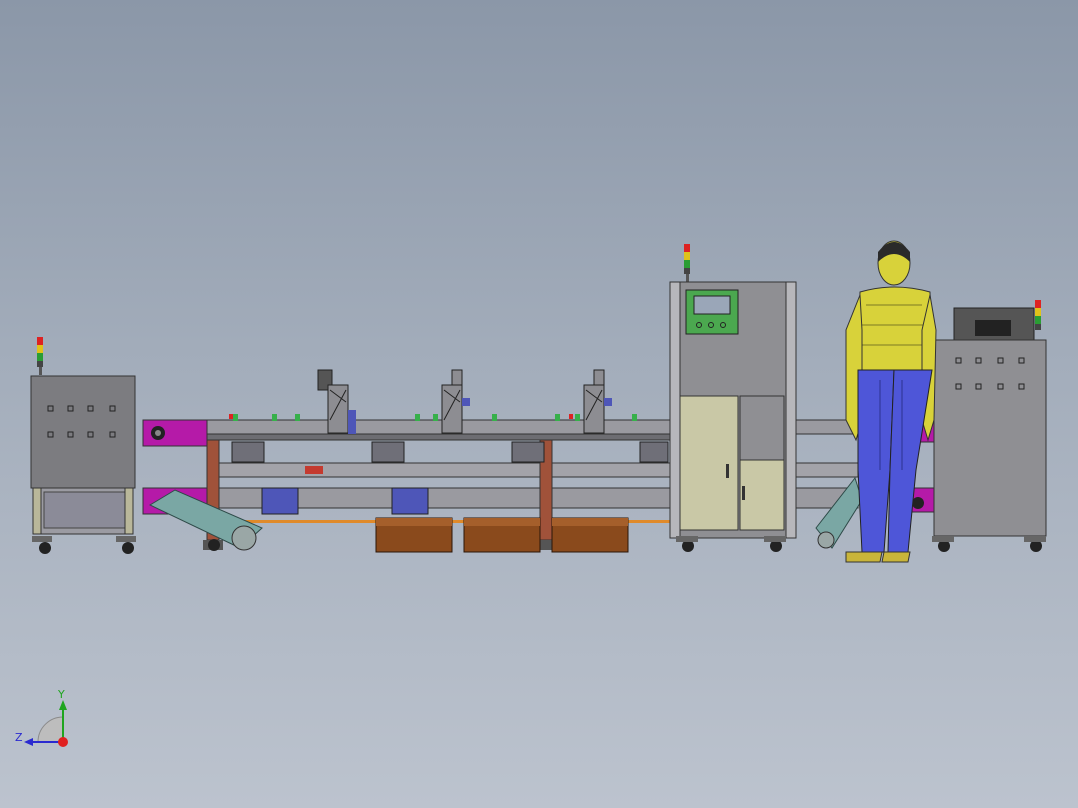  Describe the element at coordinates (46, 723) in the screenshot. I see `view-orientation-triad` at that location.